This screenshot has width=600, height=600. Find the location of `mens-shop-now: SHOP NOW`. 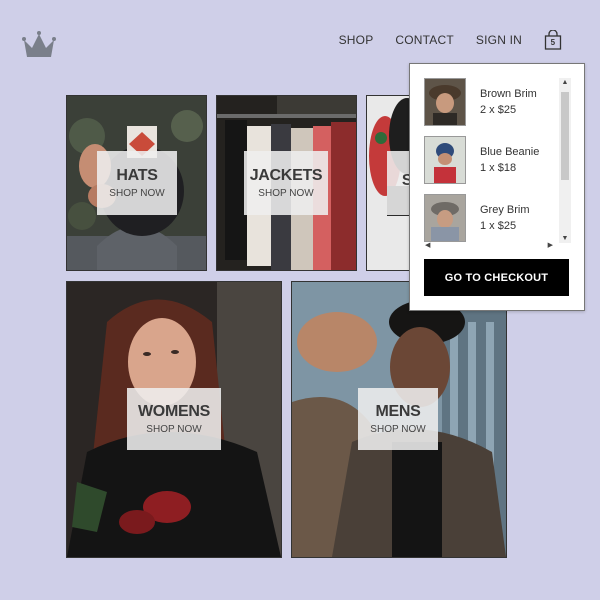

mens-shop-now: SHOP NOW is located at coordinates (397, 429).